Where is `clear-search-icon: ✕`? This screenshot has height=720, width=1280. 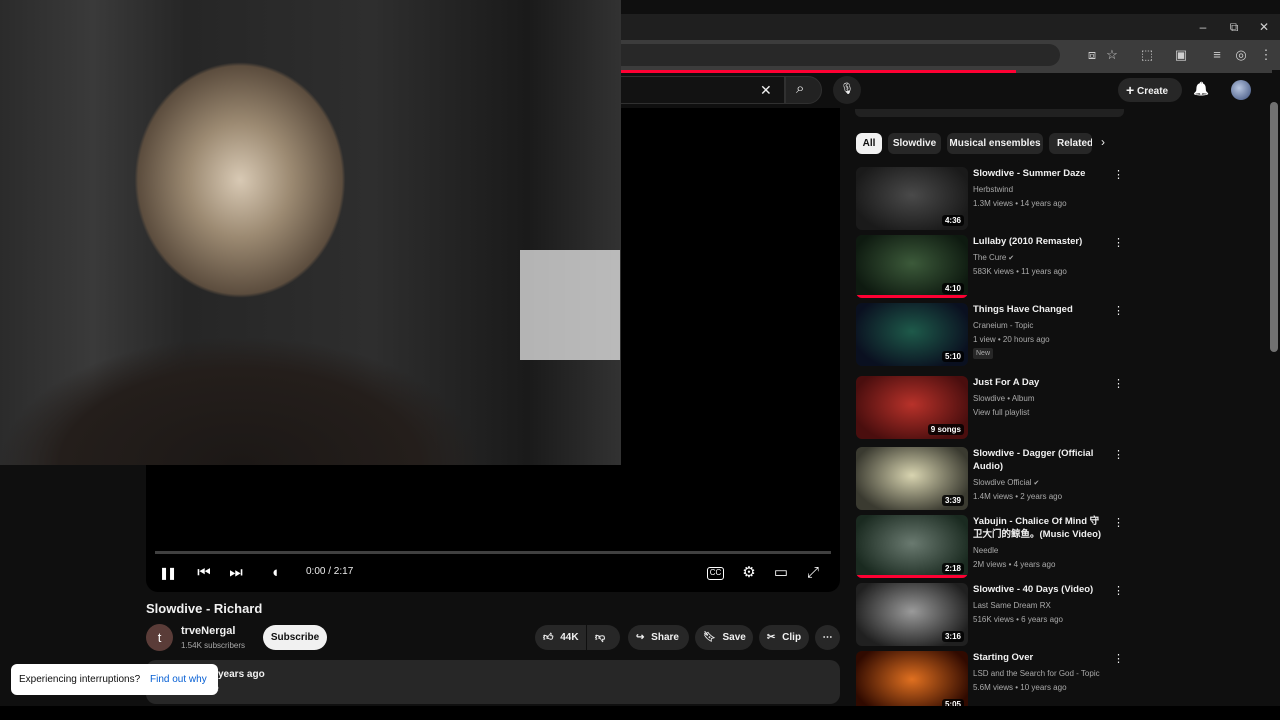 clear-search-icon: ✕ is located at coordinates (766, 90).